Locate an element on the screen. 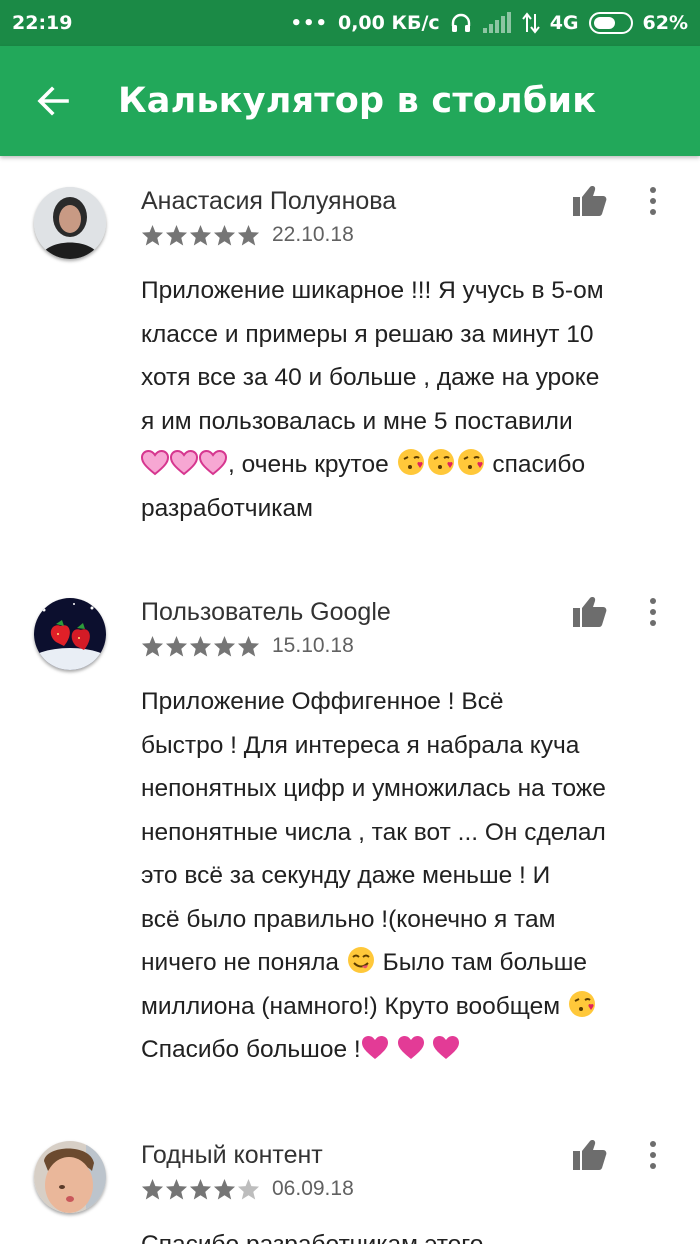 The width and height of the screenshot is (700, 1244). review-author: Годный контент is located at coordinates (232, 1155).